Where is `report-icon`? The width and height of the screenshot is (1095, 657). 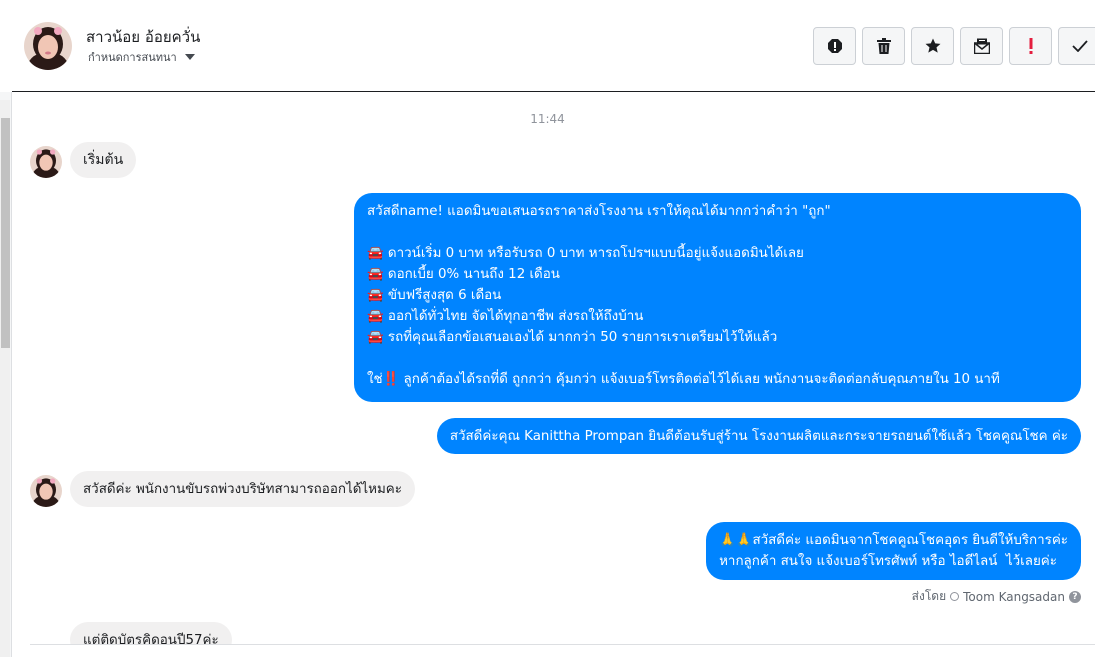 report-icon is located at coordinates (834, 46).